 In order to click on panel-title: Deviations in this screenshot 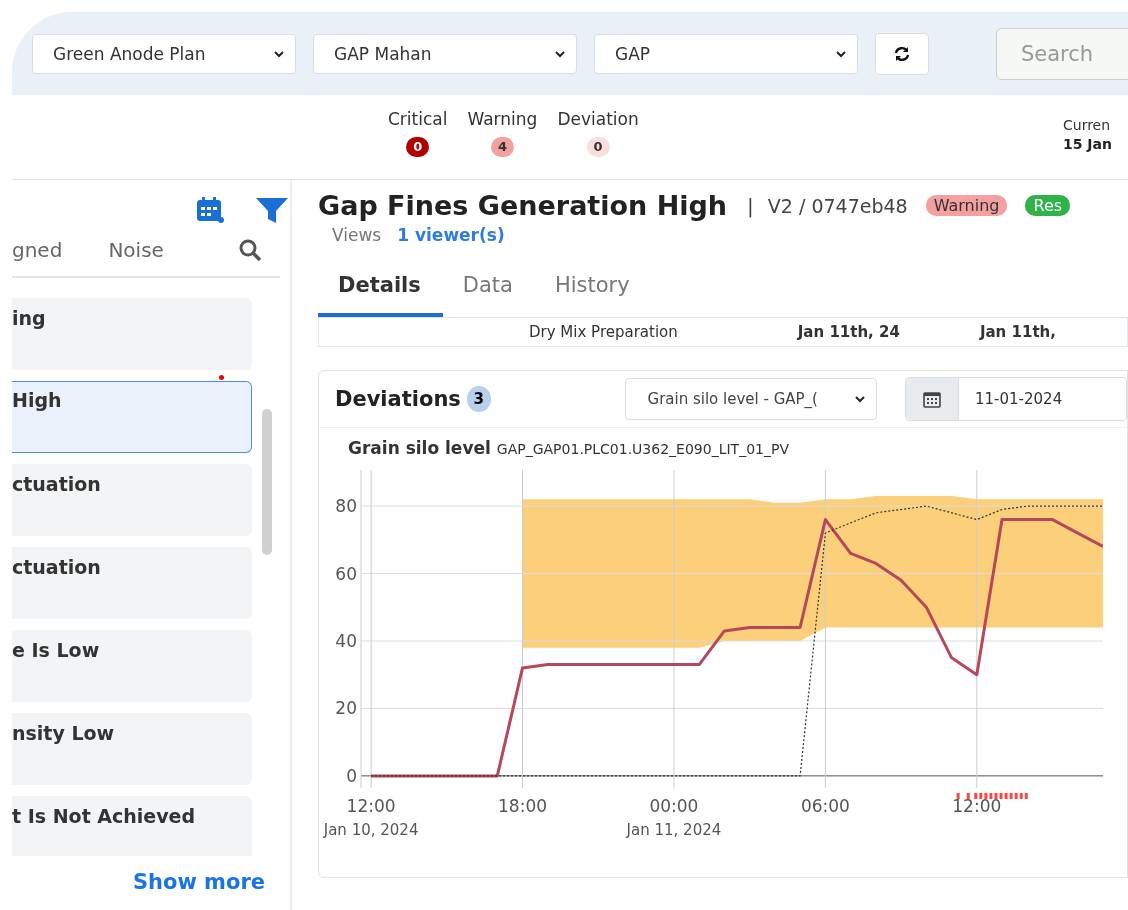, I will do `click(398, 399)`.